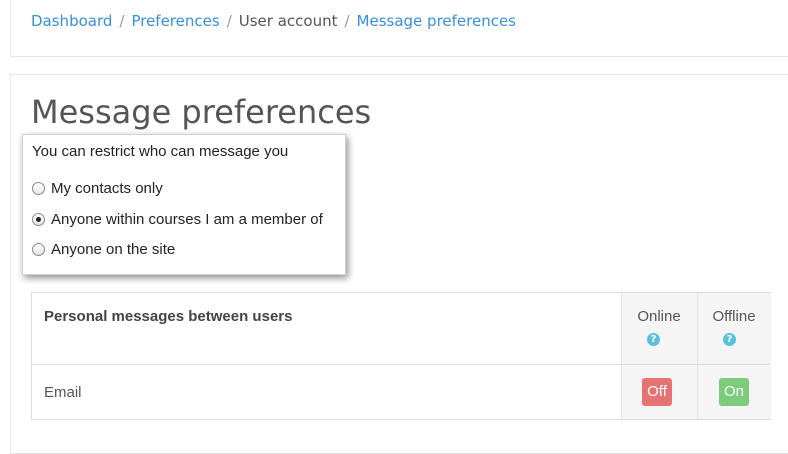 Image resolution: width=788 pixels, height=454 pixels. Describe the element at coordinates (187, 219) in the screenshot. I see `radio-label: Anyone within courses I am a member of` at that location.